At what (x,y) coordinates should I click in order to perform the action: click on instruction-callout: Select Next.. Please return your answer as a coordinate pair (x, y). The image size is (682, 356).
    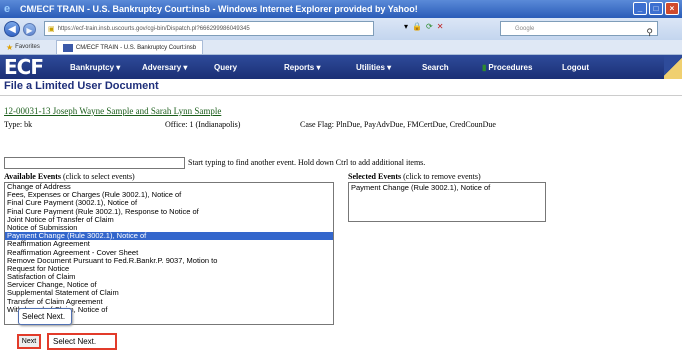
    Looking at the image, I should click on (82, 341).